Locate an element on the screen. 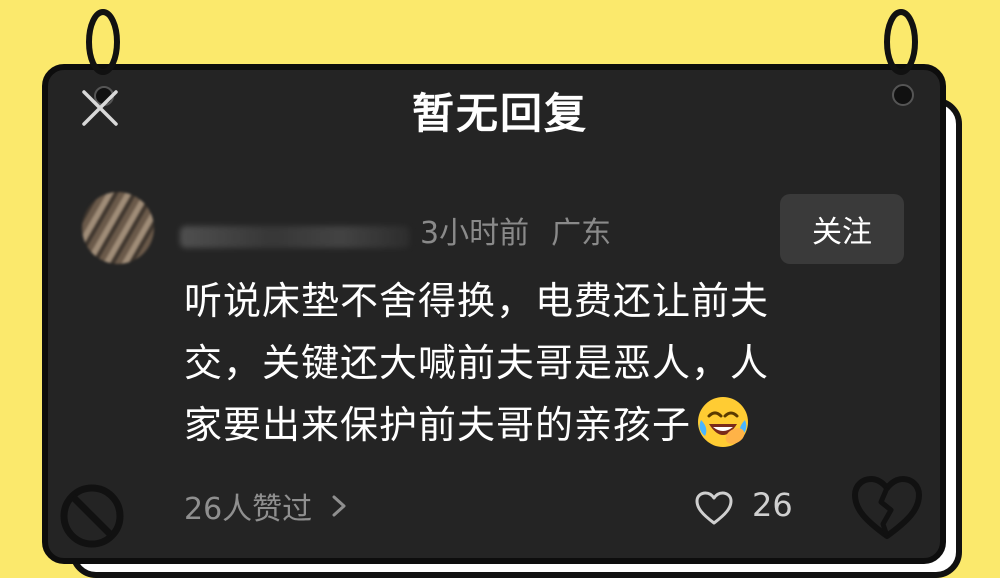 The height and width of the screenshot is (578, 1000). broken-heart-icon is located at coordinates (887, 507).